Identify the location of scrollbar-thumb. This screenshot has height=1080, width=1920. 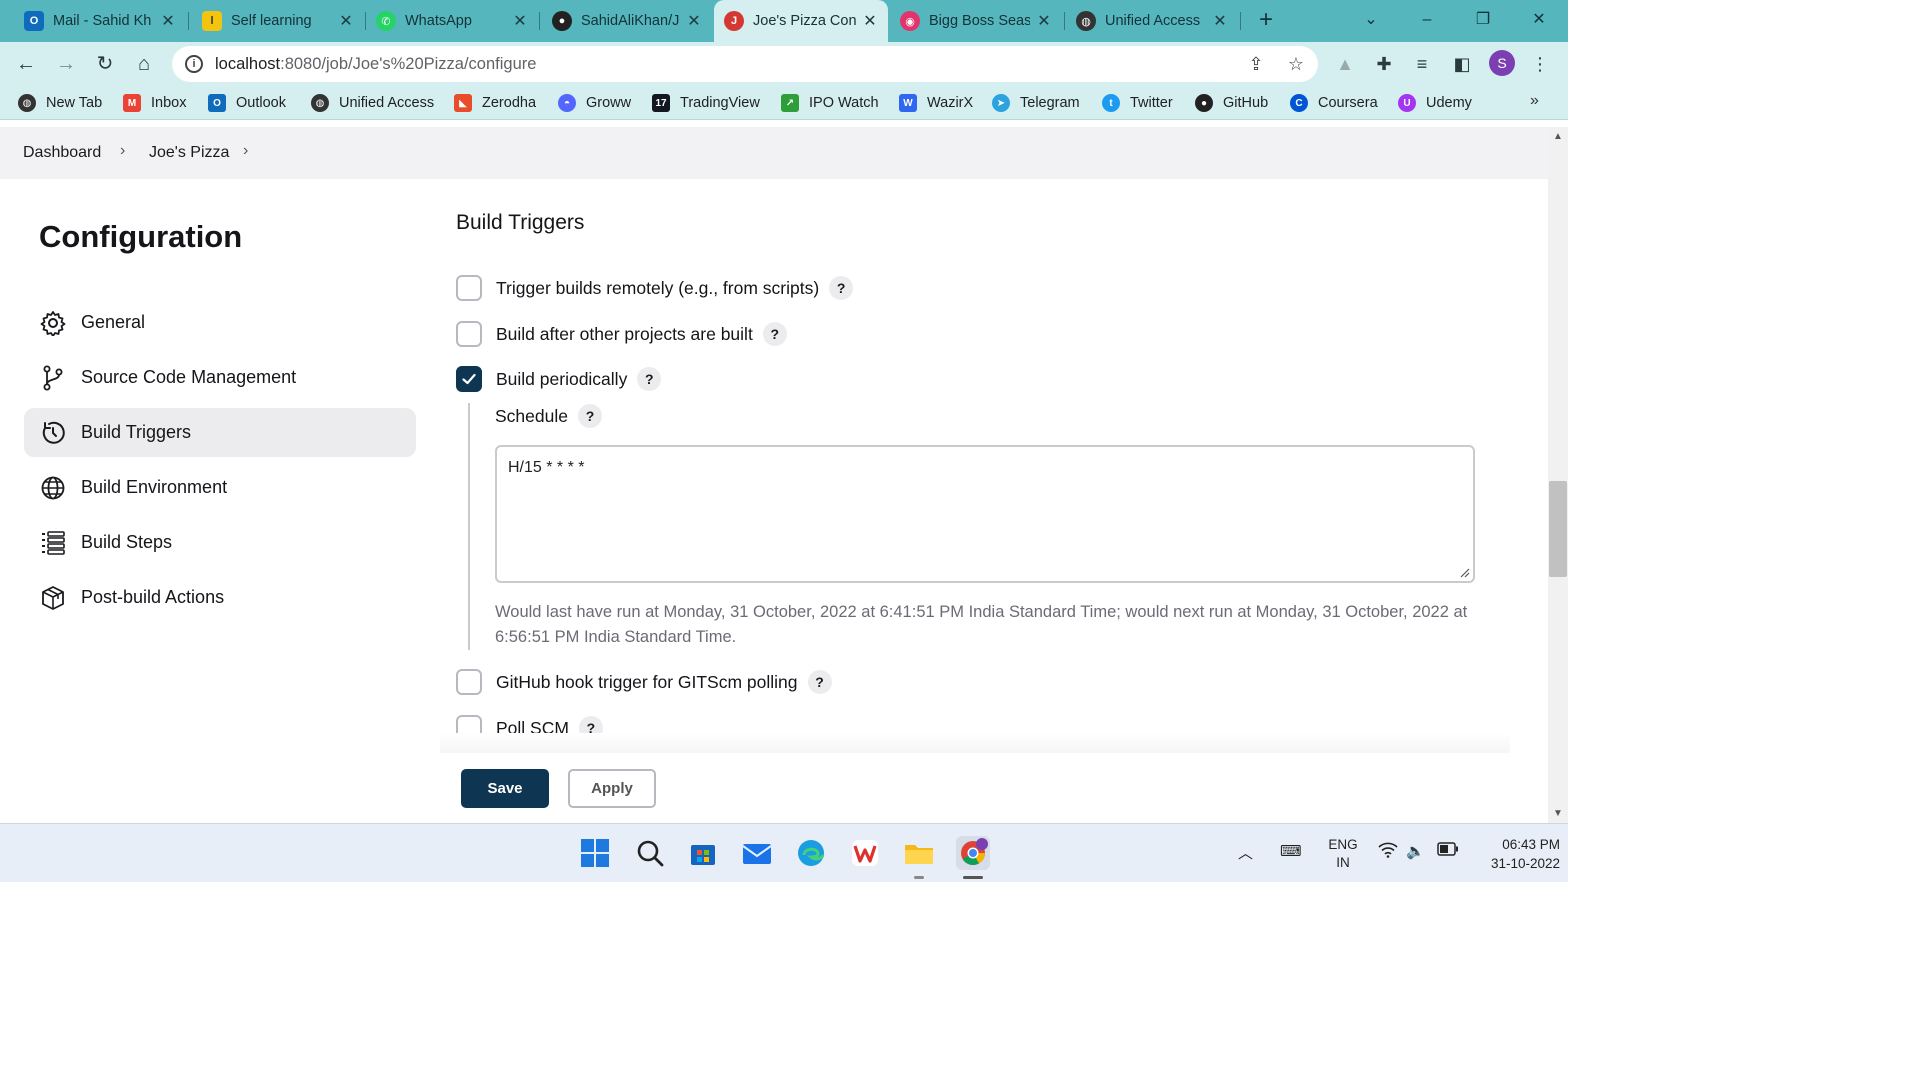
(1558, 529).